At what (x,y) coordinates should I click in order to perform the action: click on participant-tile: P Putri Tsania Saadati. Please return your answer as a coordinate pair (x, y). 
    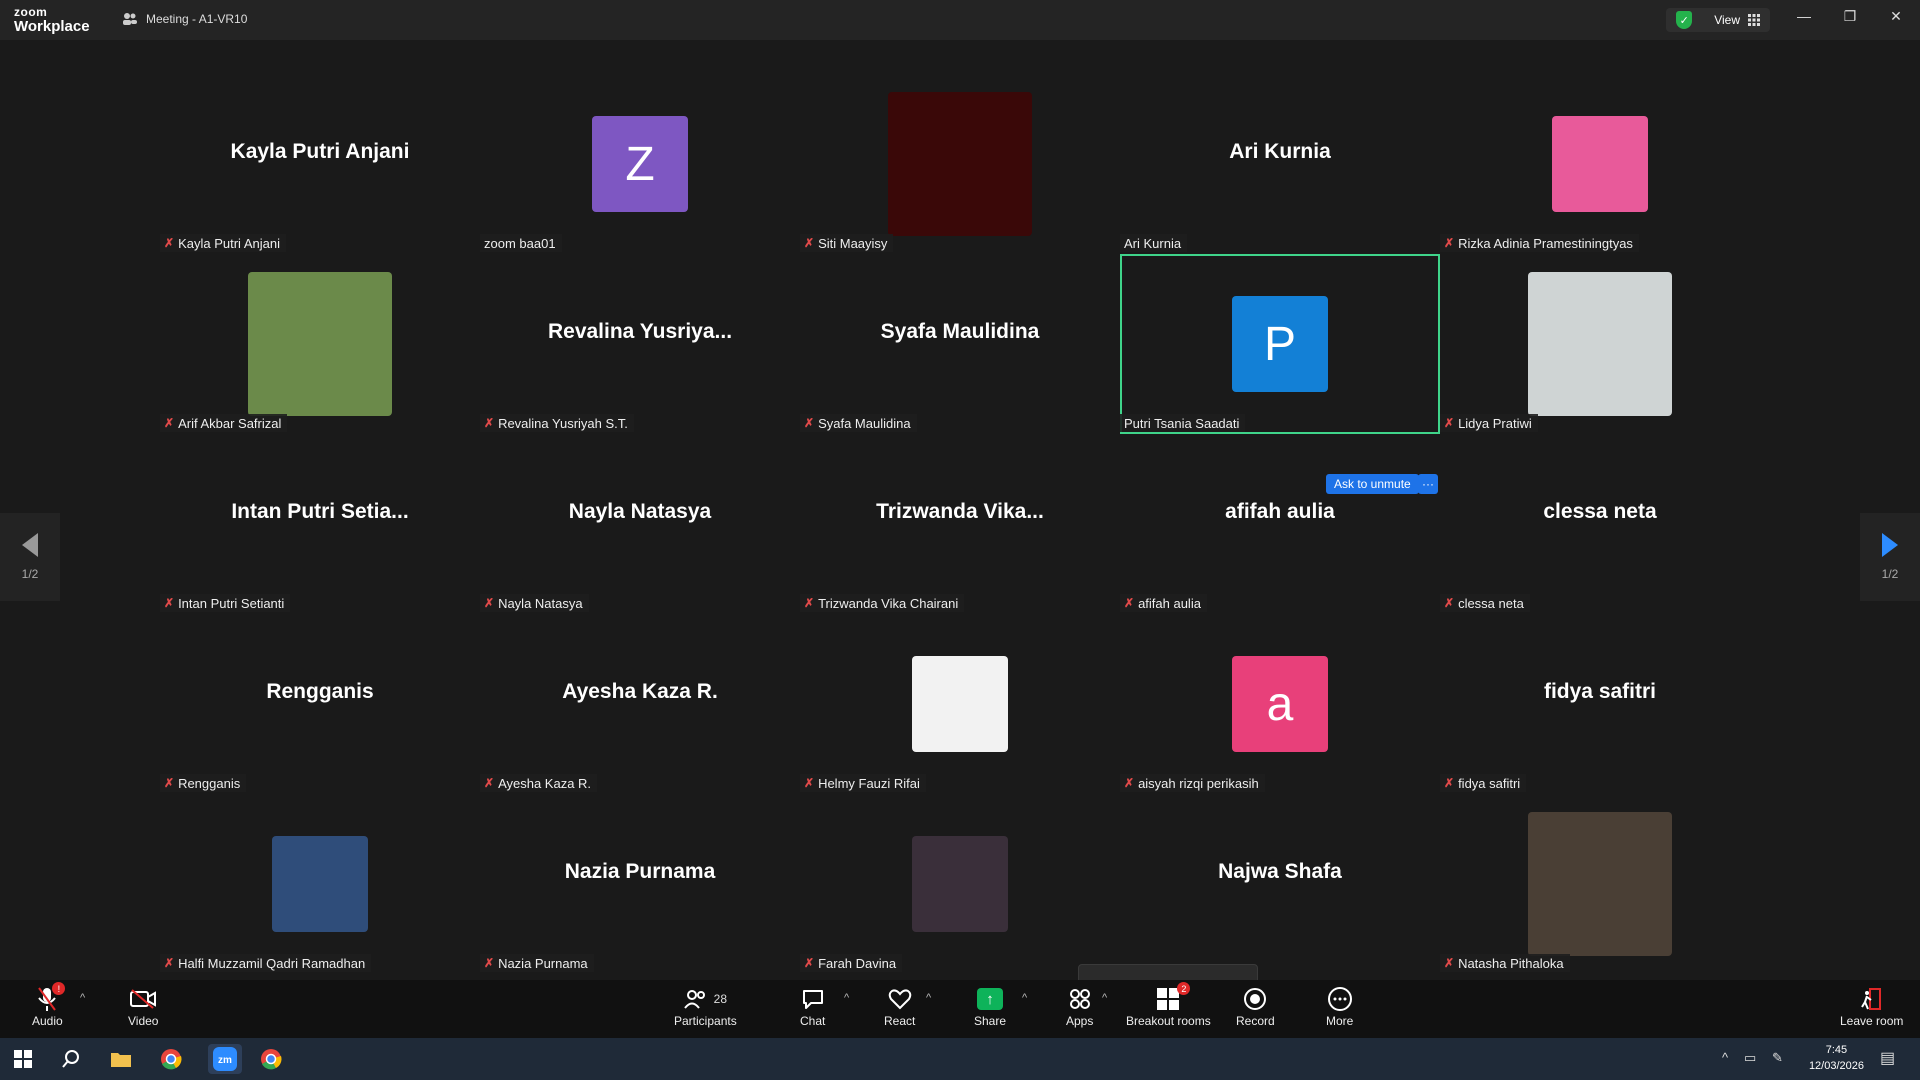
    Looking at the image, I should click on (1280, 344).